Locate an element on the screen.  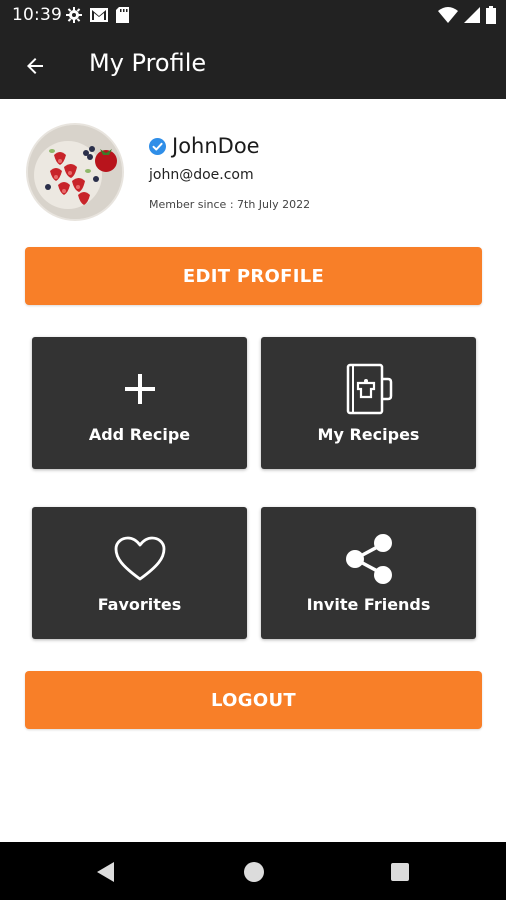
recents-square-icon is located at coordinates (400, 872).